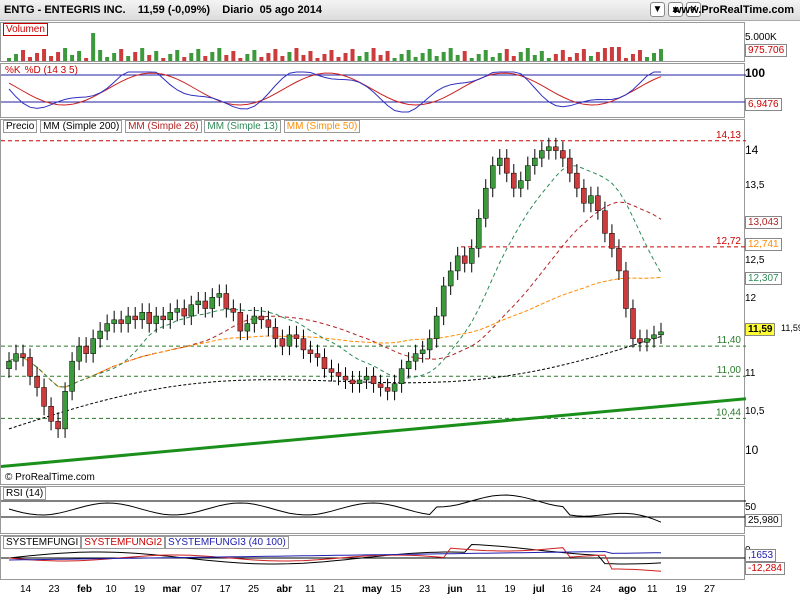 The width and height of the screenshot is (800, 600). I want to click on x-axis-label: 21, so click(339, 589).